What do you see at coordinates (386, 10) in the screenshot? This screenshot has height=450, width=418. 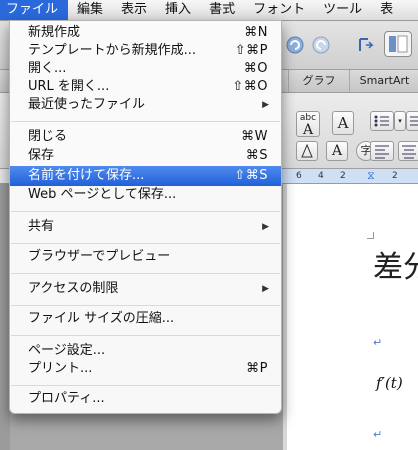 I see `menu-table: 表` at bounding box center [386, 10].